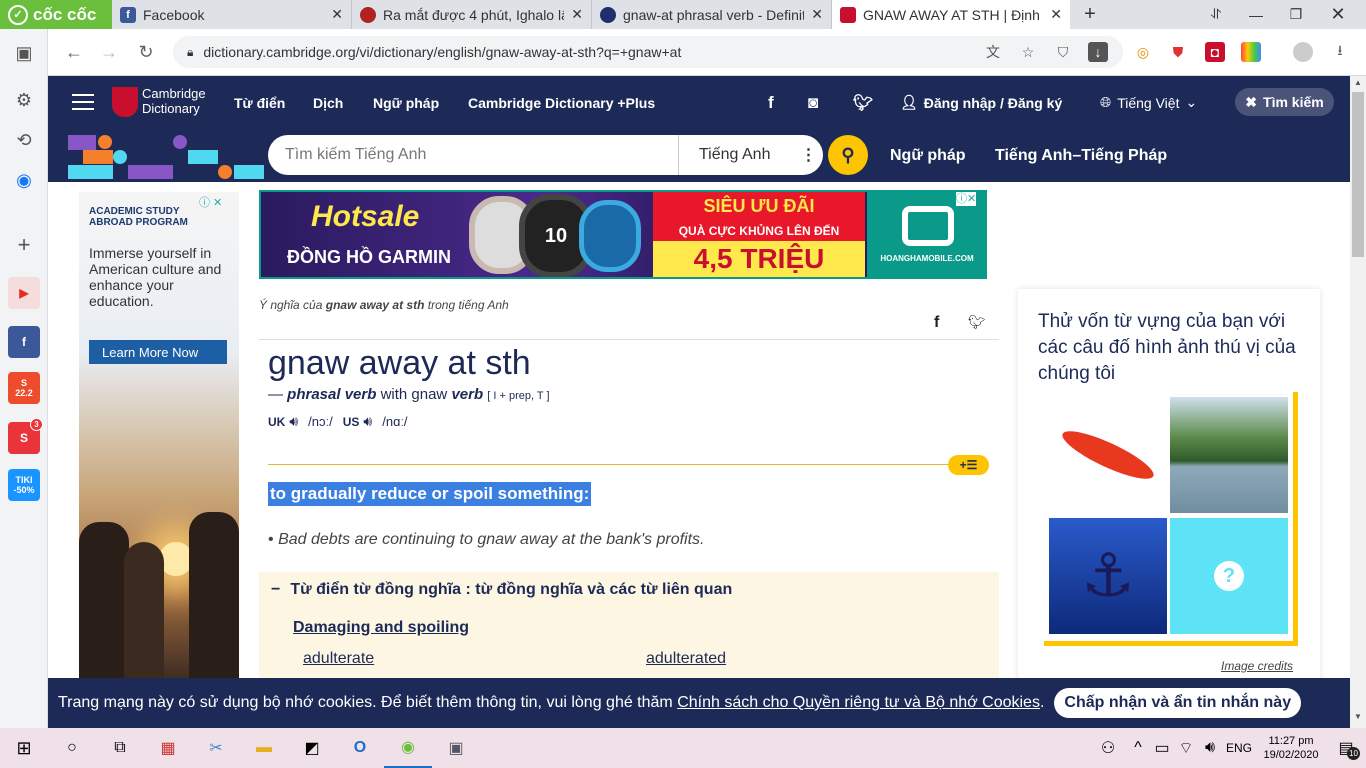 Image resolution: width=1366 pixels, height=768 pixels. What do you see at coordinates (25, 436) in the screenshot?
I see `sendo-icon: S3` at bounding box center [25, 436].